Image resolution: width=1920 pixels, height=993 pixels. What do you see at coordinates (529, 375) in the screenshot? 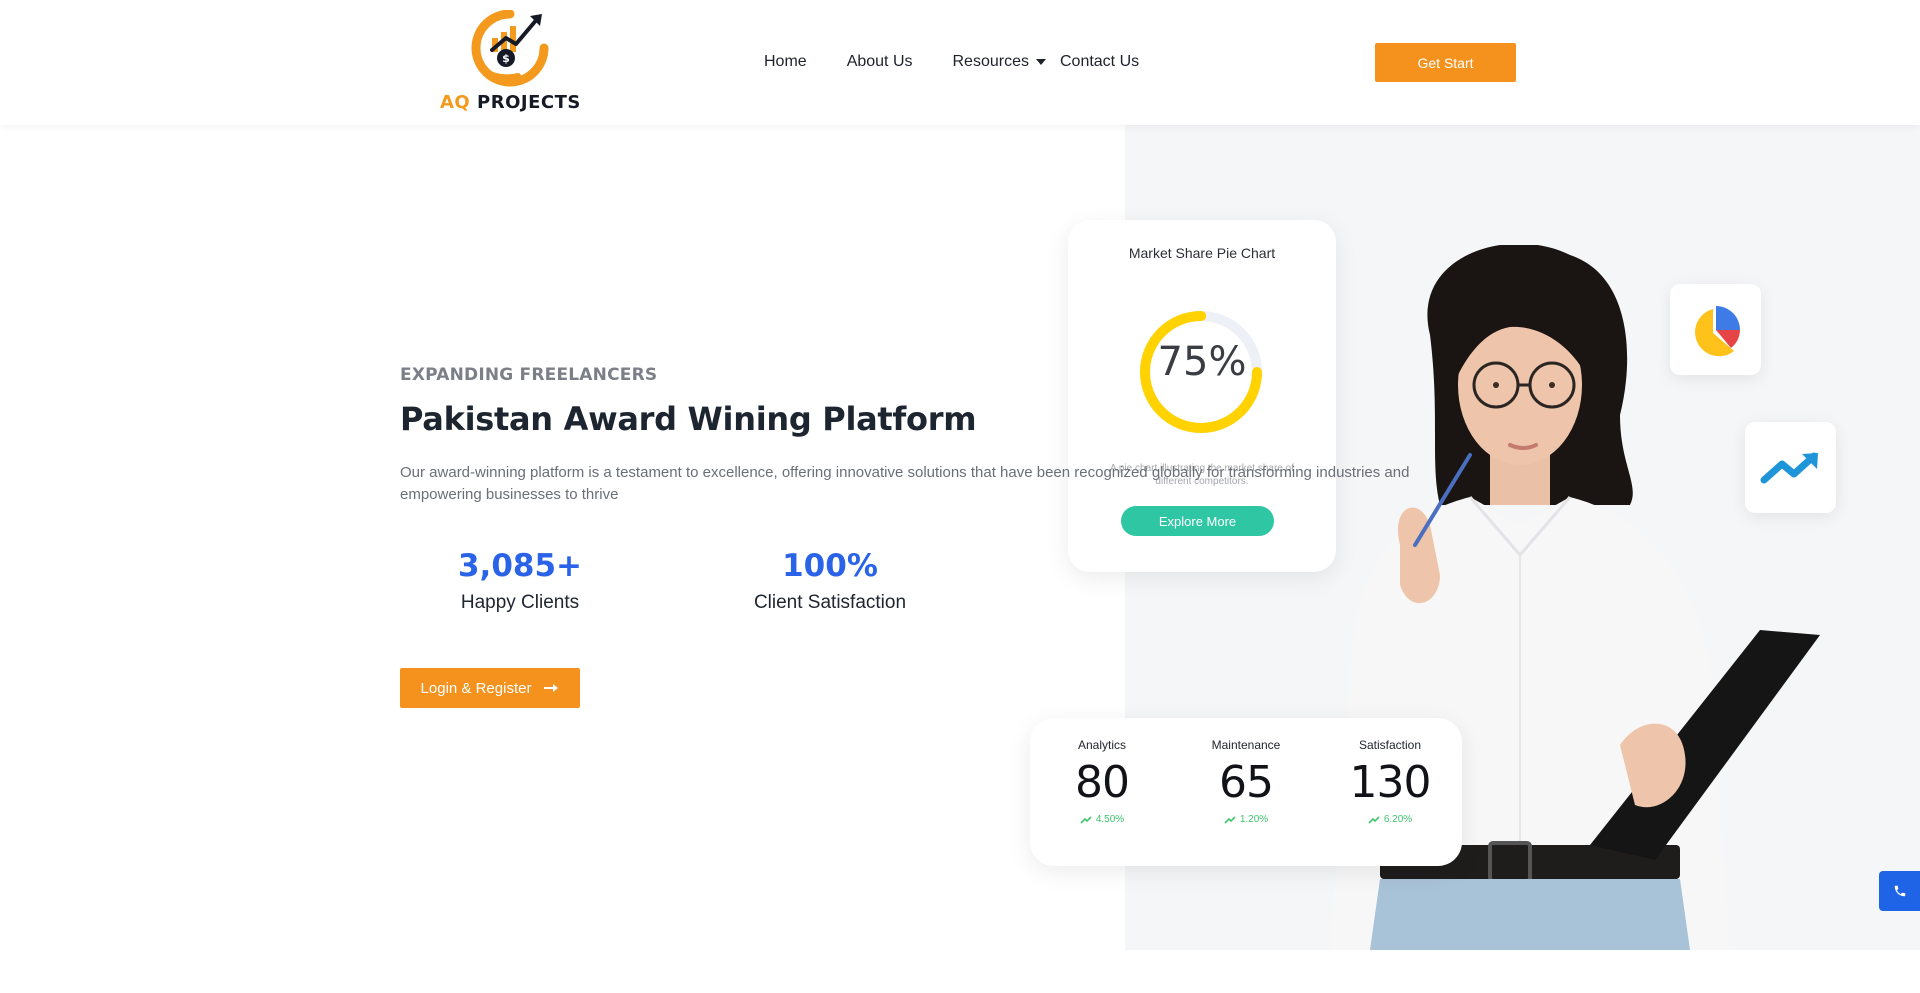
I see `hero-eyebrow: EXPANDING FREELANCERS` at bounding box center [529, 375].